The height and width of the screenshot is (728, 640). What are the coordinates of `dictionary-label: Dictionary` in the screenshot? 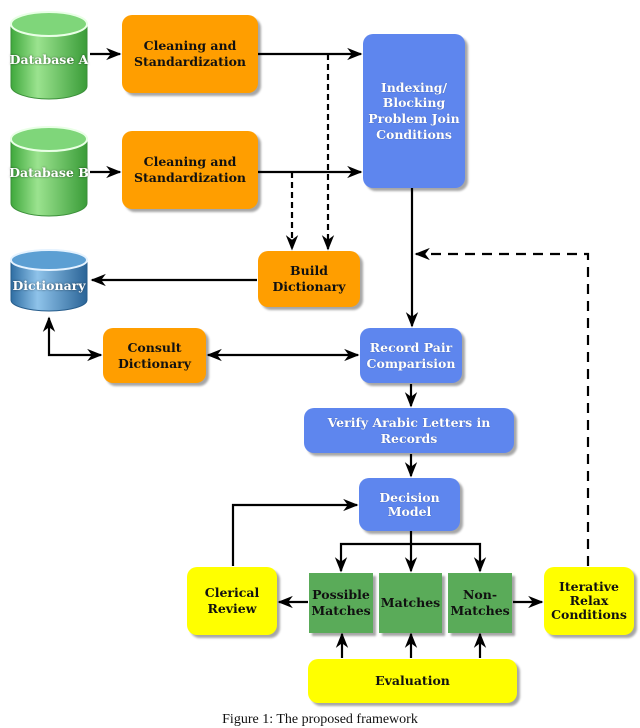 It's located at (49, 285).